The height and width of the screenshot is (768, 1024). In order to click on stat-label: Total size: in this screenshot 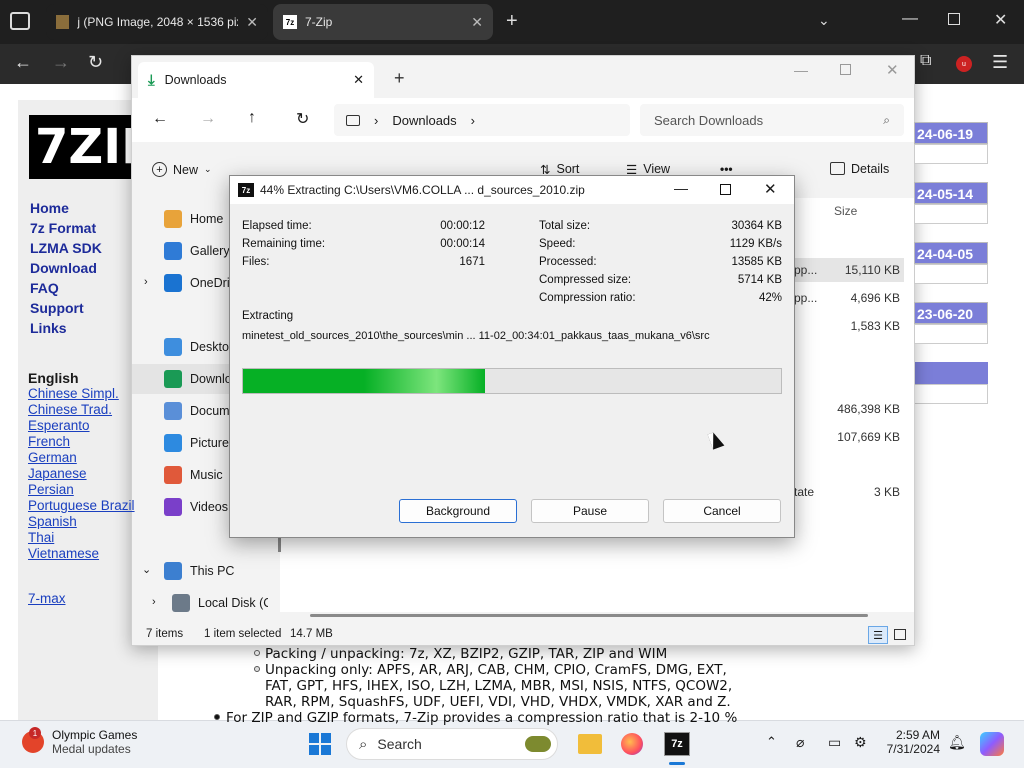, I will do `click(564, 226)`.